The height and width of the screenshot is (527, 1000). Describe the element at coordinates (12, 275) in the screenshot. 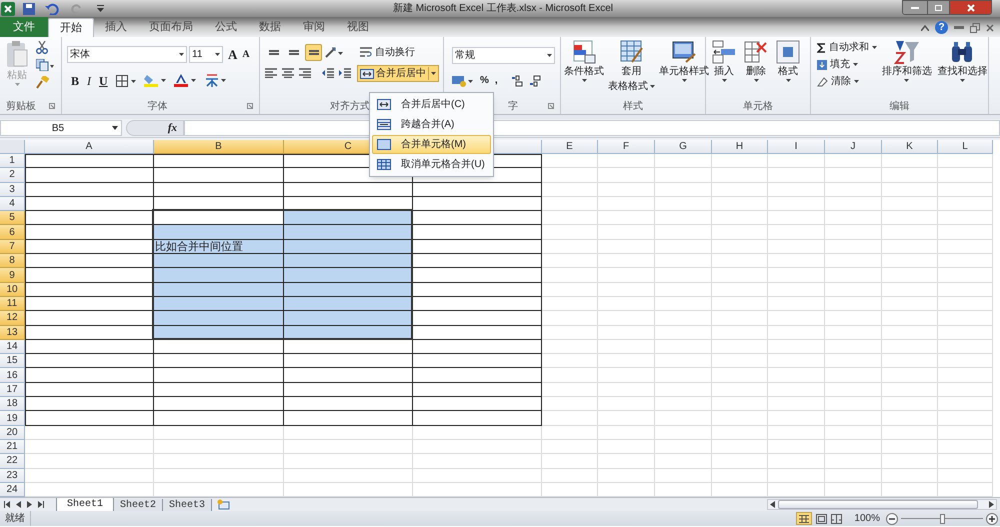

I see `row-header: 9` at that location.